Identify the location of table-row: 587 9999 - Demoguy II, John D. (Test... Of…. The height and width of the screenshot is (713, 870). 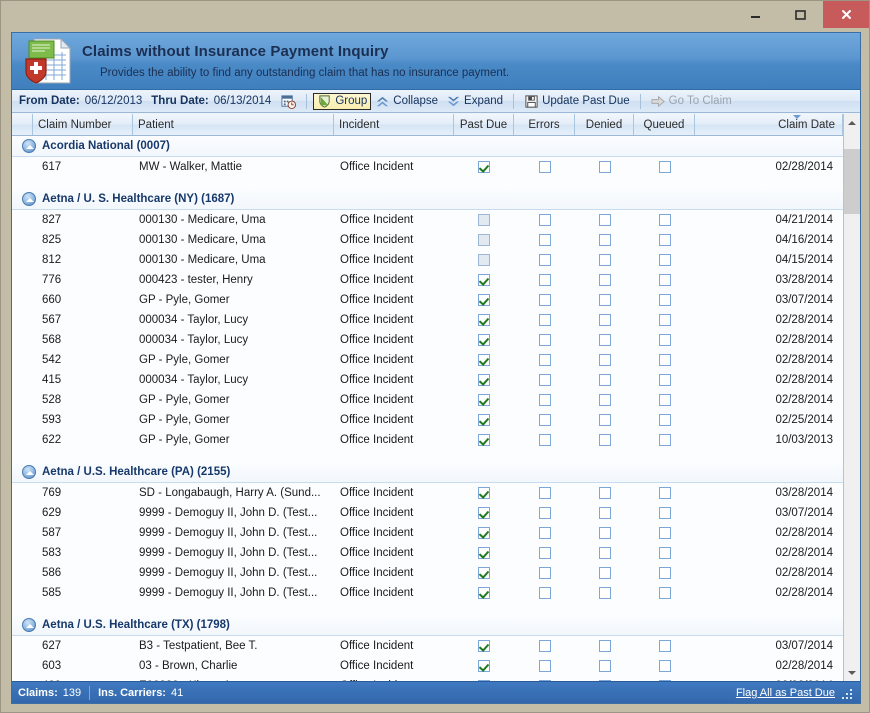
(427, 533).